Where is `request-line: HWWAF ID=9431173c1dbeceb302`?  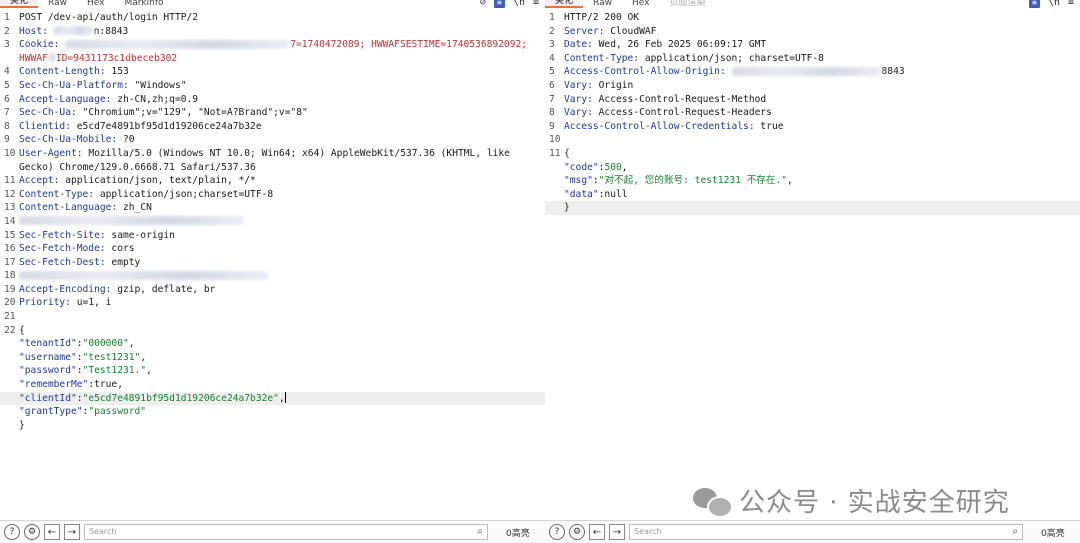 request-line: HWWAF ID=9431173c1dbeceb302 is located at coordinates (272, 59).